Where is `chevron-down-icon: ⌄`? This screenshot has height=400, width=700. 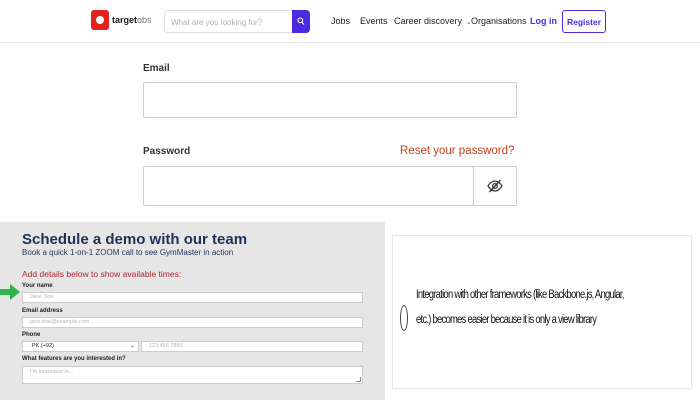
chevron-down-icon: ⌄ is located at coordinates (132, 346).